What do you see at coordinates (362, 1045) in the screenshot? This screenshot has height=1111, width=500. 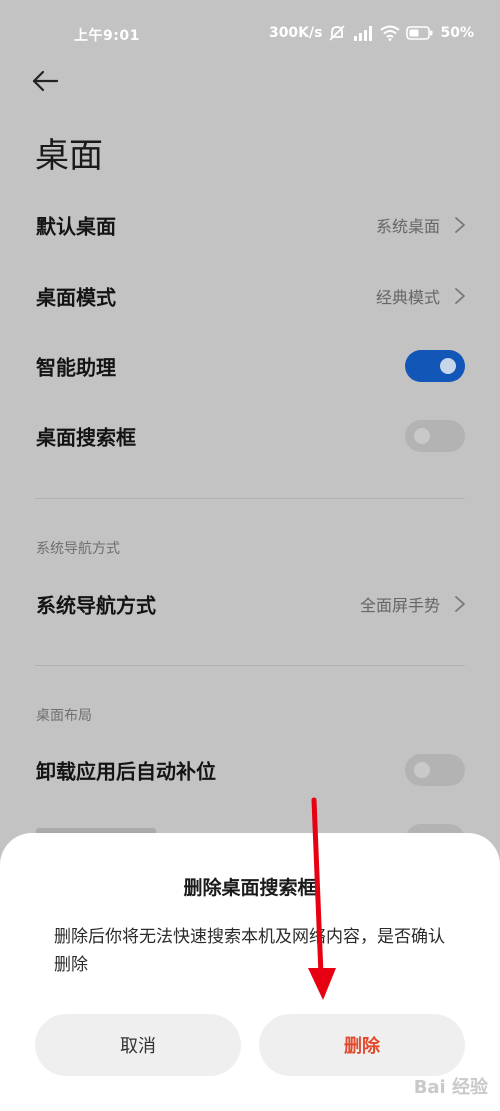 I see `delete-button: 删除` at bounding box center [362, 1045].